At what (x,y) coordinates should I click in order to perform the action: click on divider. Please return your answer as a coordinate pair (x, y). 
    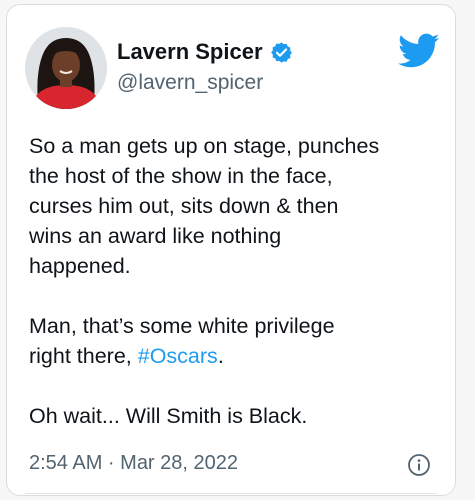
    Looking at the image, I should click on (231, 493).